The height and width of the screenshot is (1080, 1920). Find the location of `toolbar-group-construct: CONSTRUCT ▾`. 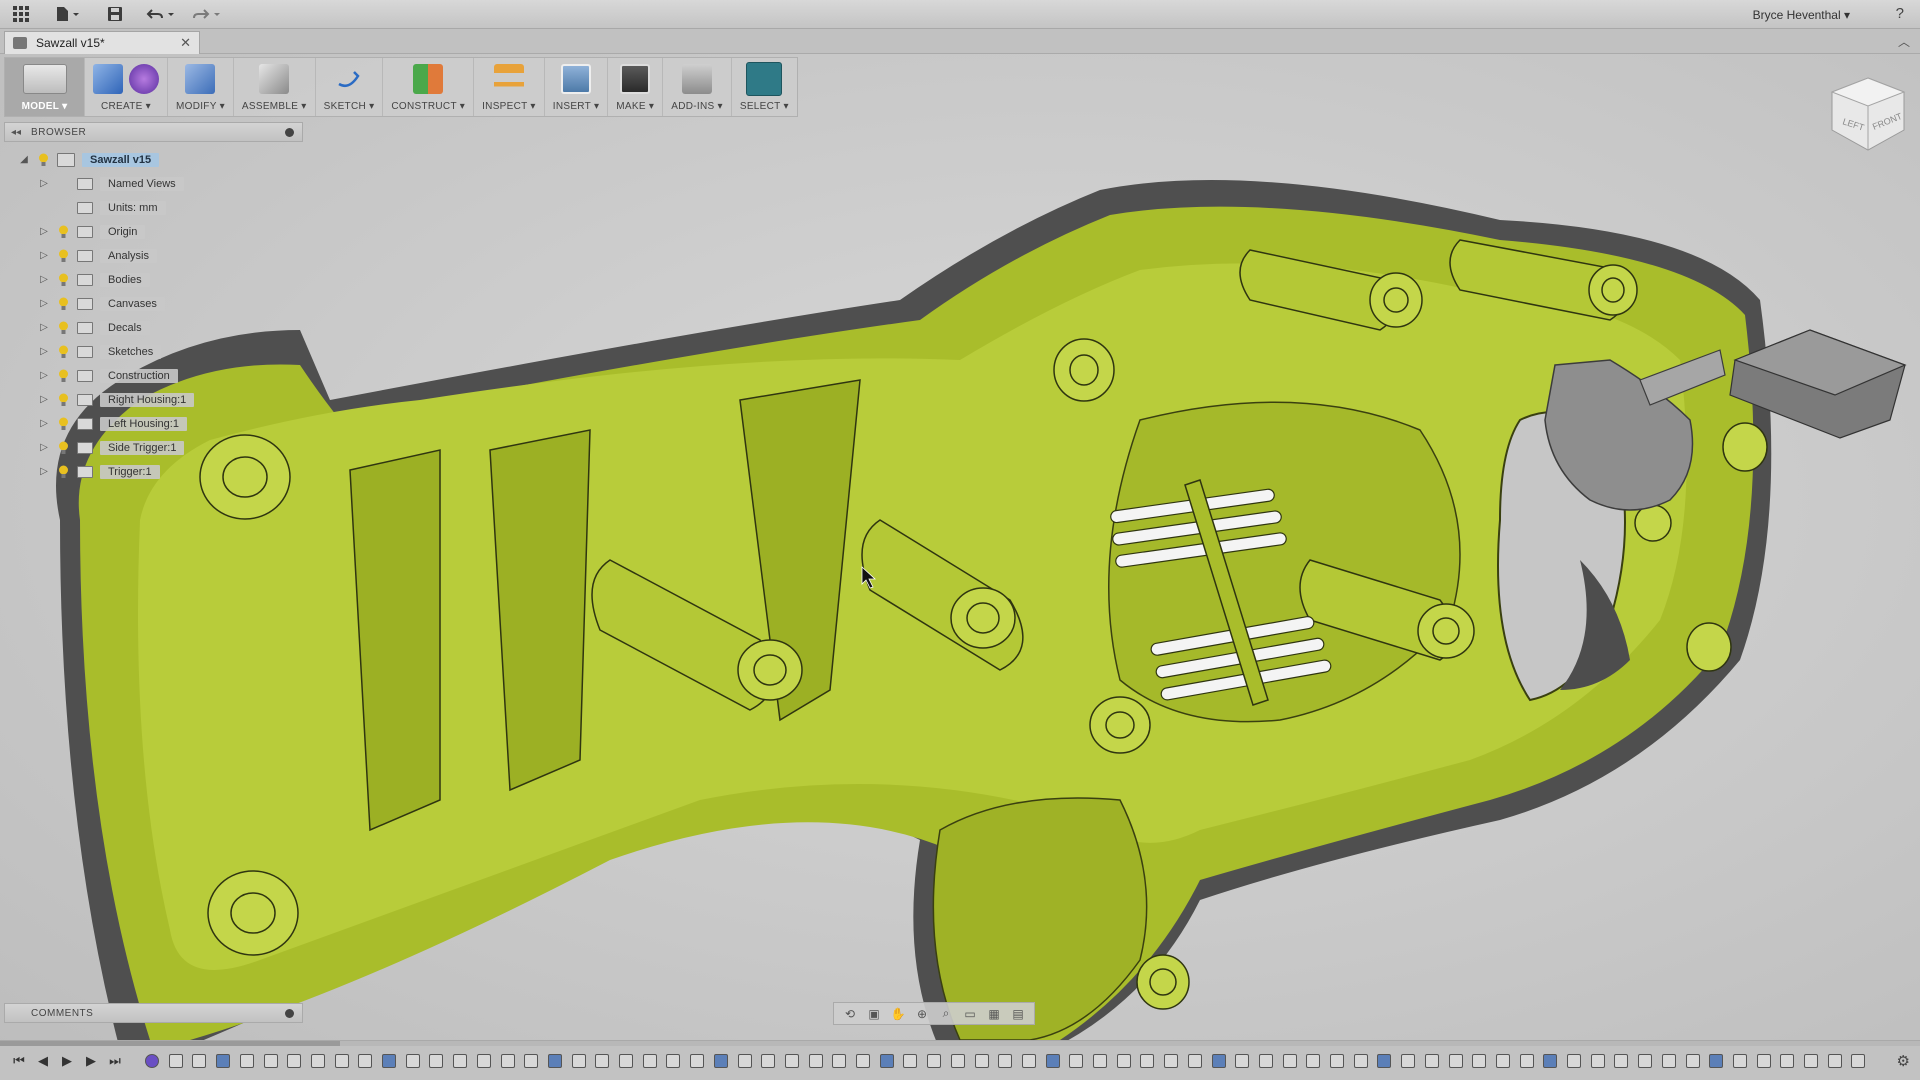

toolbar-group-construct: CONSTRUCT ▾ is located at coordinates (429, 87).